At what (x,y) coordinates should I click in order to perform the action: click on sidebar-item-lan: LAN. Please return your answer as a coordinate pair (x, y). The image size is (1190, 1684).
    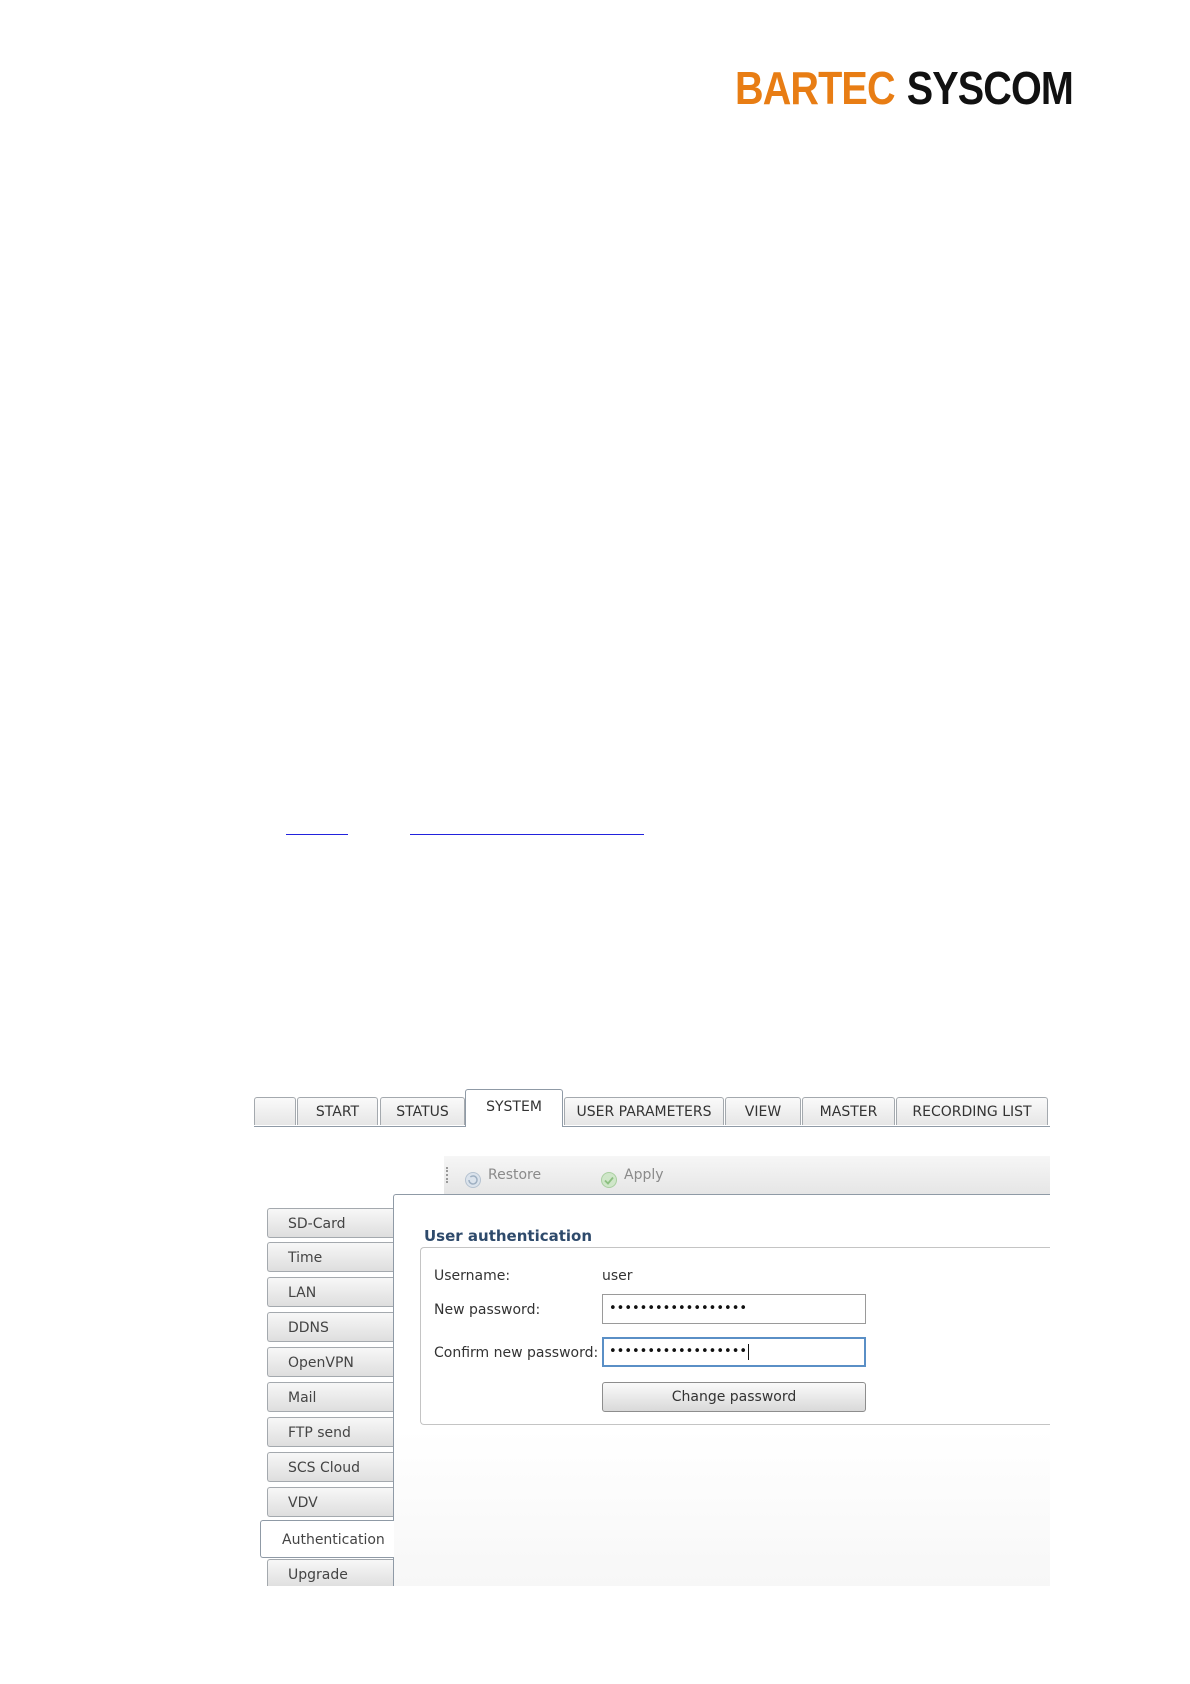
    Looking at the image, I should click on (330, 1292).